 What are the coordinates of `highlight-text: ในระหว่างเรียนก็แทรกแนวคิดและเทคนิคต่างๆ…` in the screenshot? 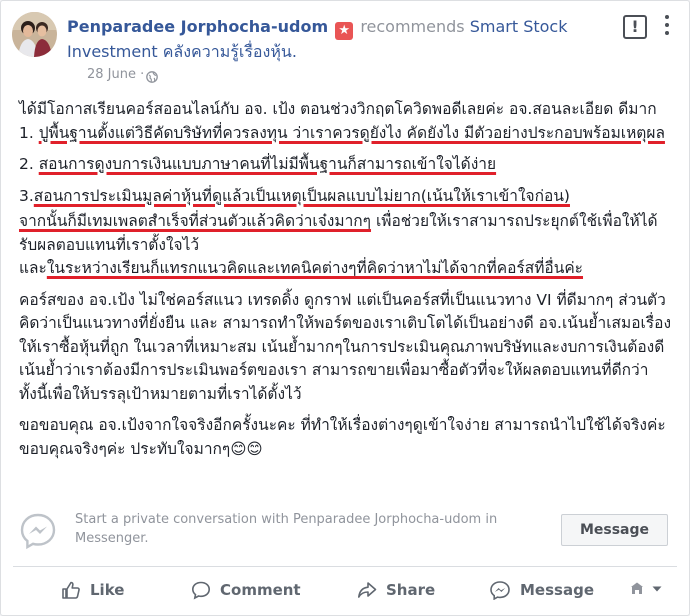 It's located at (315, 268).